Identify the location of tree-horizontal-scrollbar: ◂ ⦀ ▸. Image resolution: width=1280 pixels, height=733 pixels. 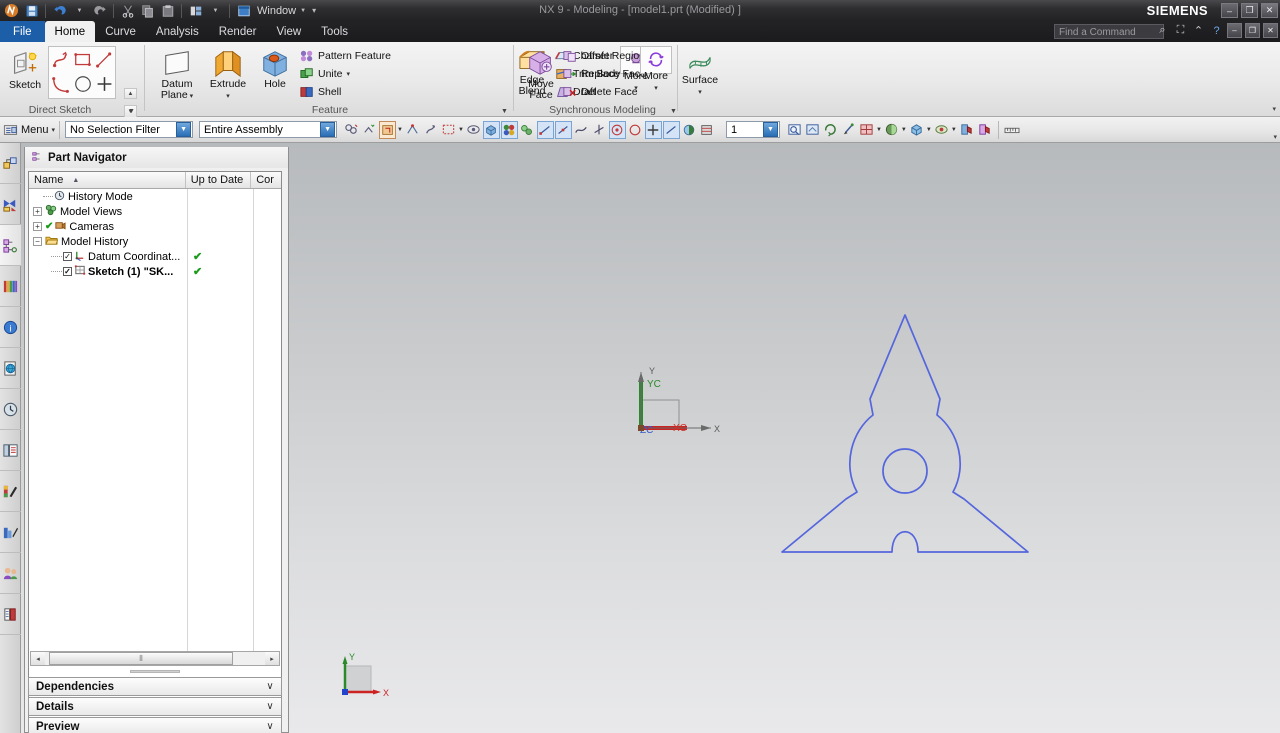
(155, 658).